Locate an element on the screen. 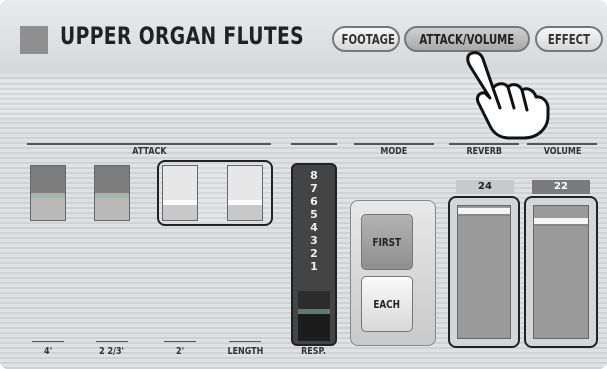  attack-label-2-2-3: 2 2/3' is located at coordinates (112, 351).